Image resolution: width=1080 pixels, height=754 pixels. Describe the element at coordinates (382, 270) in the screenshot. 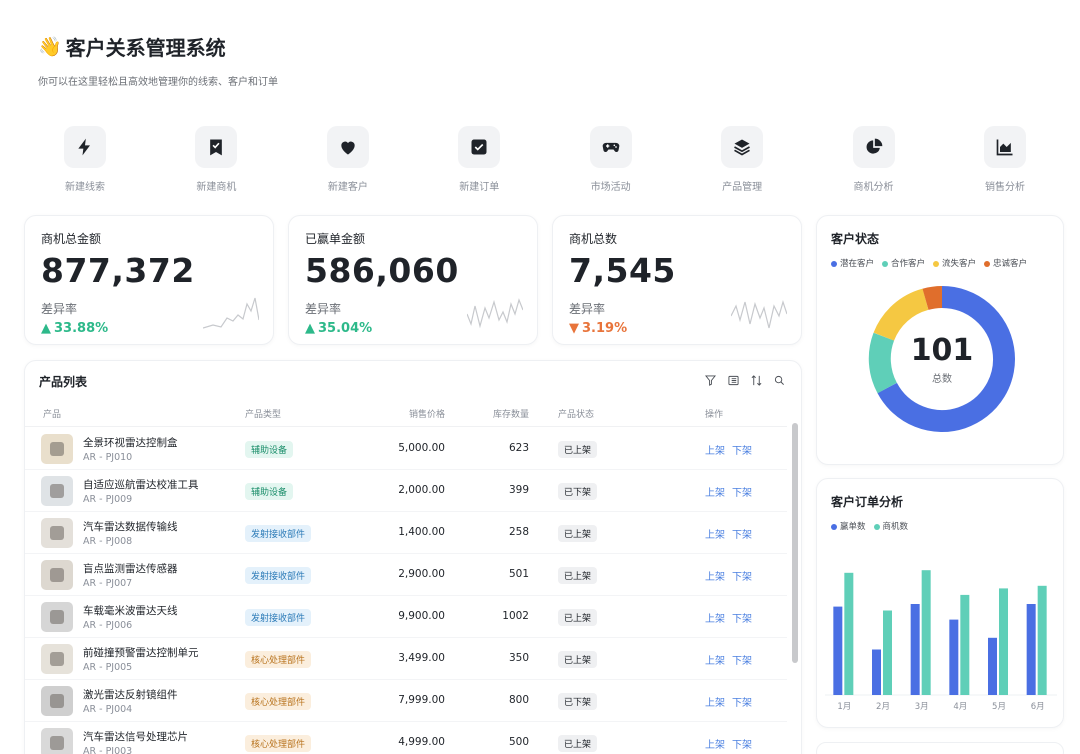

I see `stat-value: 586,060` at that location.